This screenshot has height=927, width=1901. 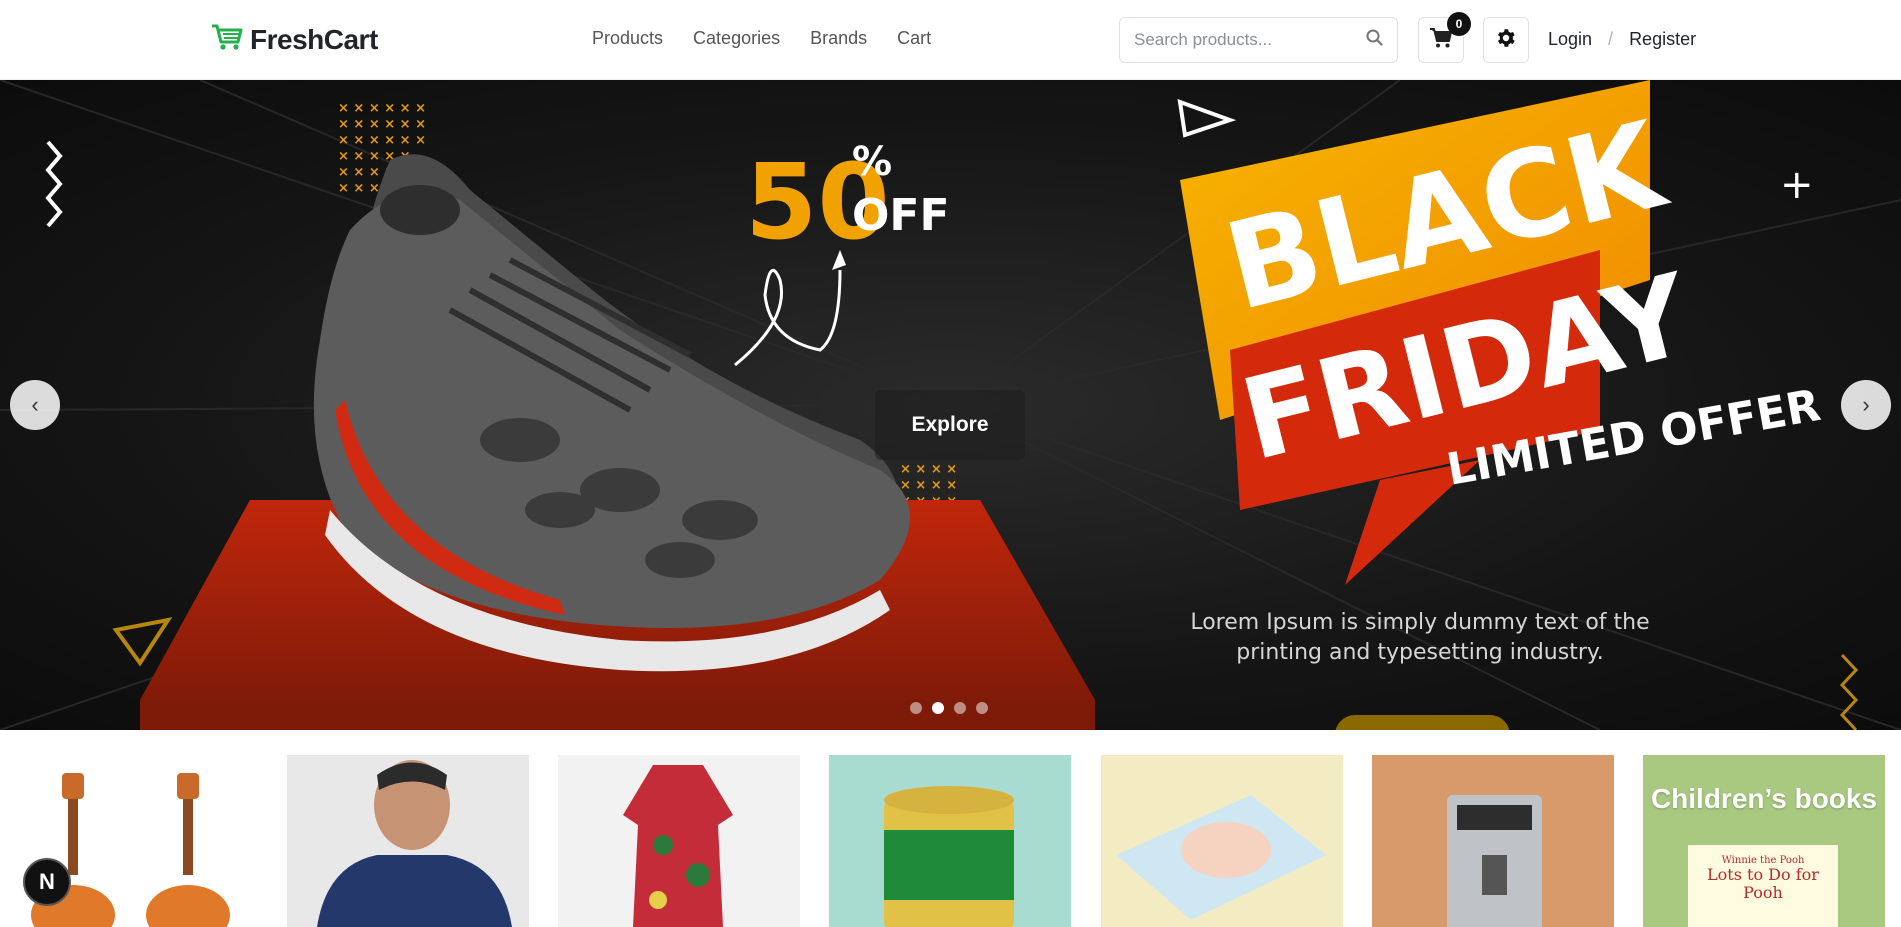 What do you see at coordinates (1866, 405) in the screenshot?
I see `carousel-next-button: ›` at bounding box center [1866, 405].